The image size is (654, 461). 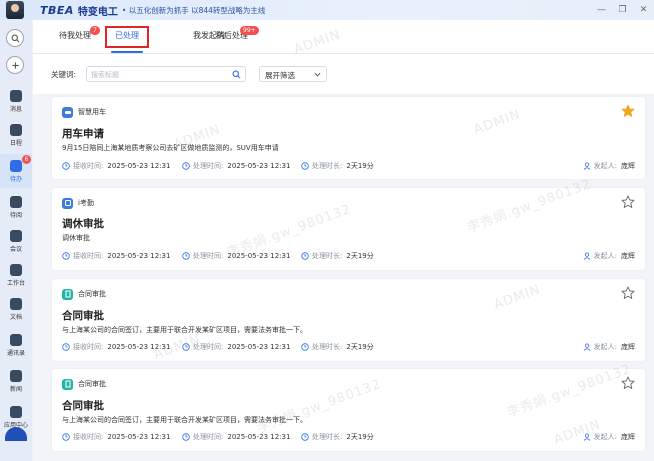 I want to click on card-app: 合同审批, so click(x=84, y=384).